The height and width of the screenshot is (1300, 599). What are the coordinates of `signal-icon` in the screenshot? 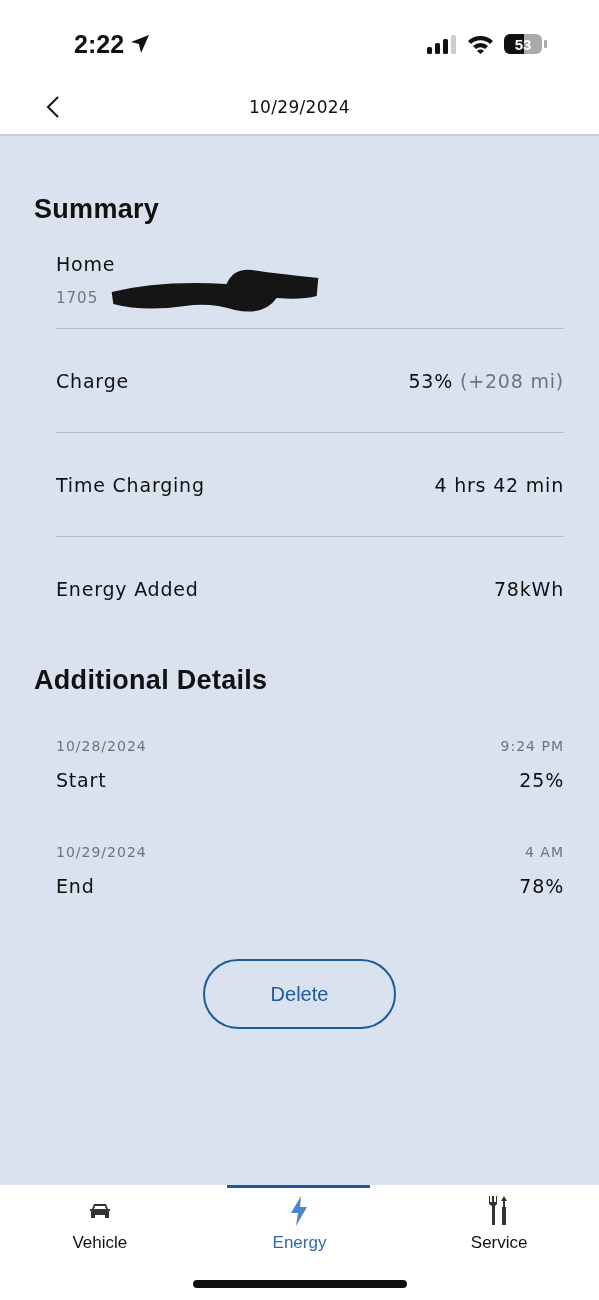 It's located at (442, 44).